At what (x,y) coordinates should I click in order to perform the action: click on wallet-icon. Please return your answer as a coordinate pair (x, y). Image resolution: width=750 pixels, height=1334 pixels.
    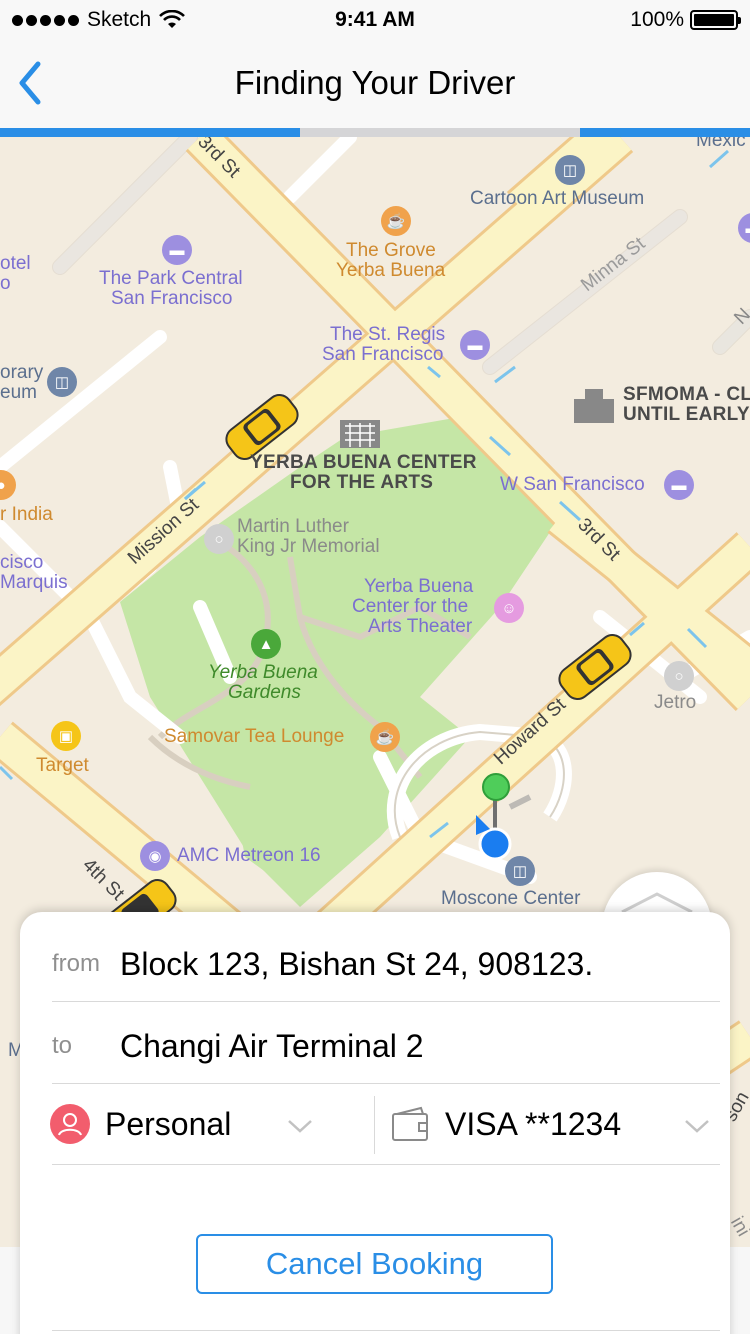
    Looking at the image, I should click on (410, 1123).